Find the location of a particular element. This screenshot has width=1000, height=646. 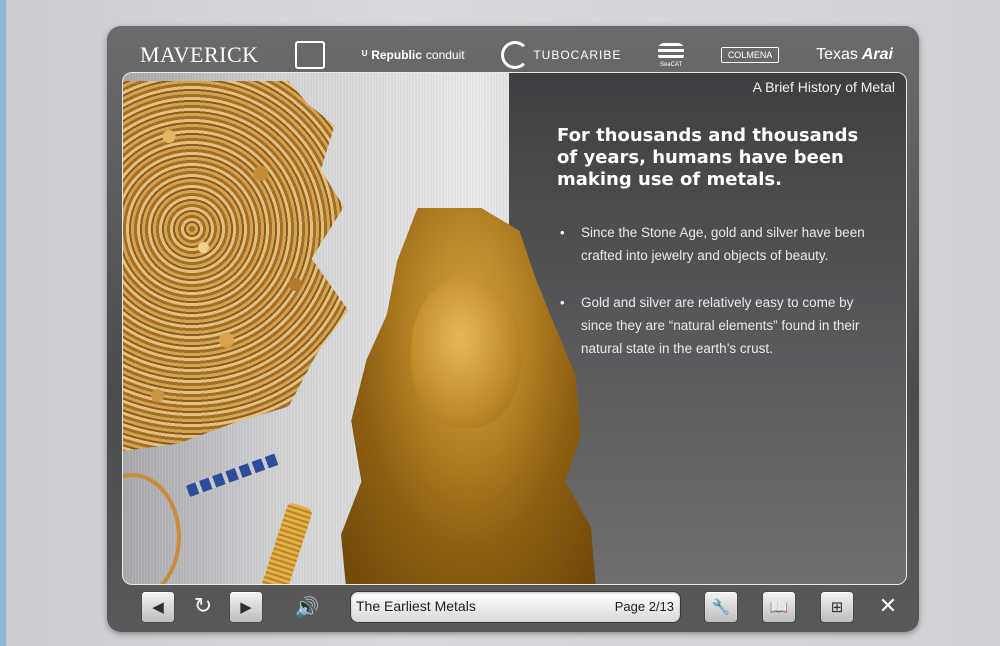

back-arrow-icon: ◀ is located at coordinates (158, 607).